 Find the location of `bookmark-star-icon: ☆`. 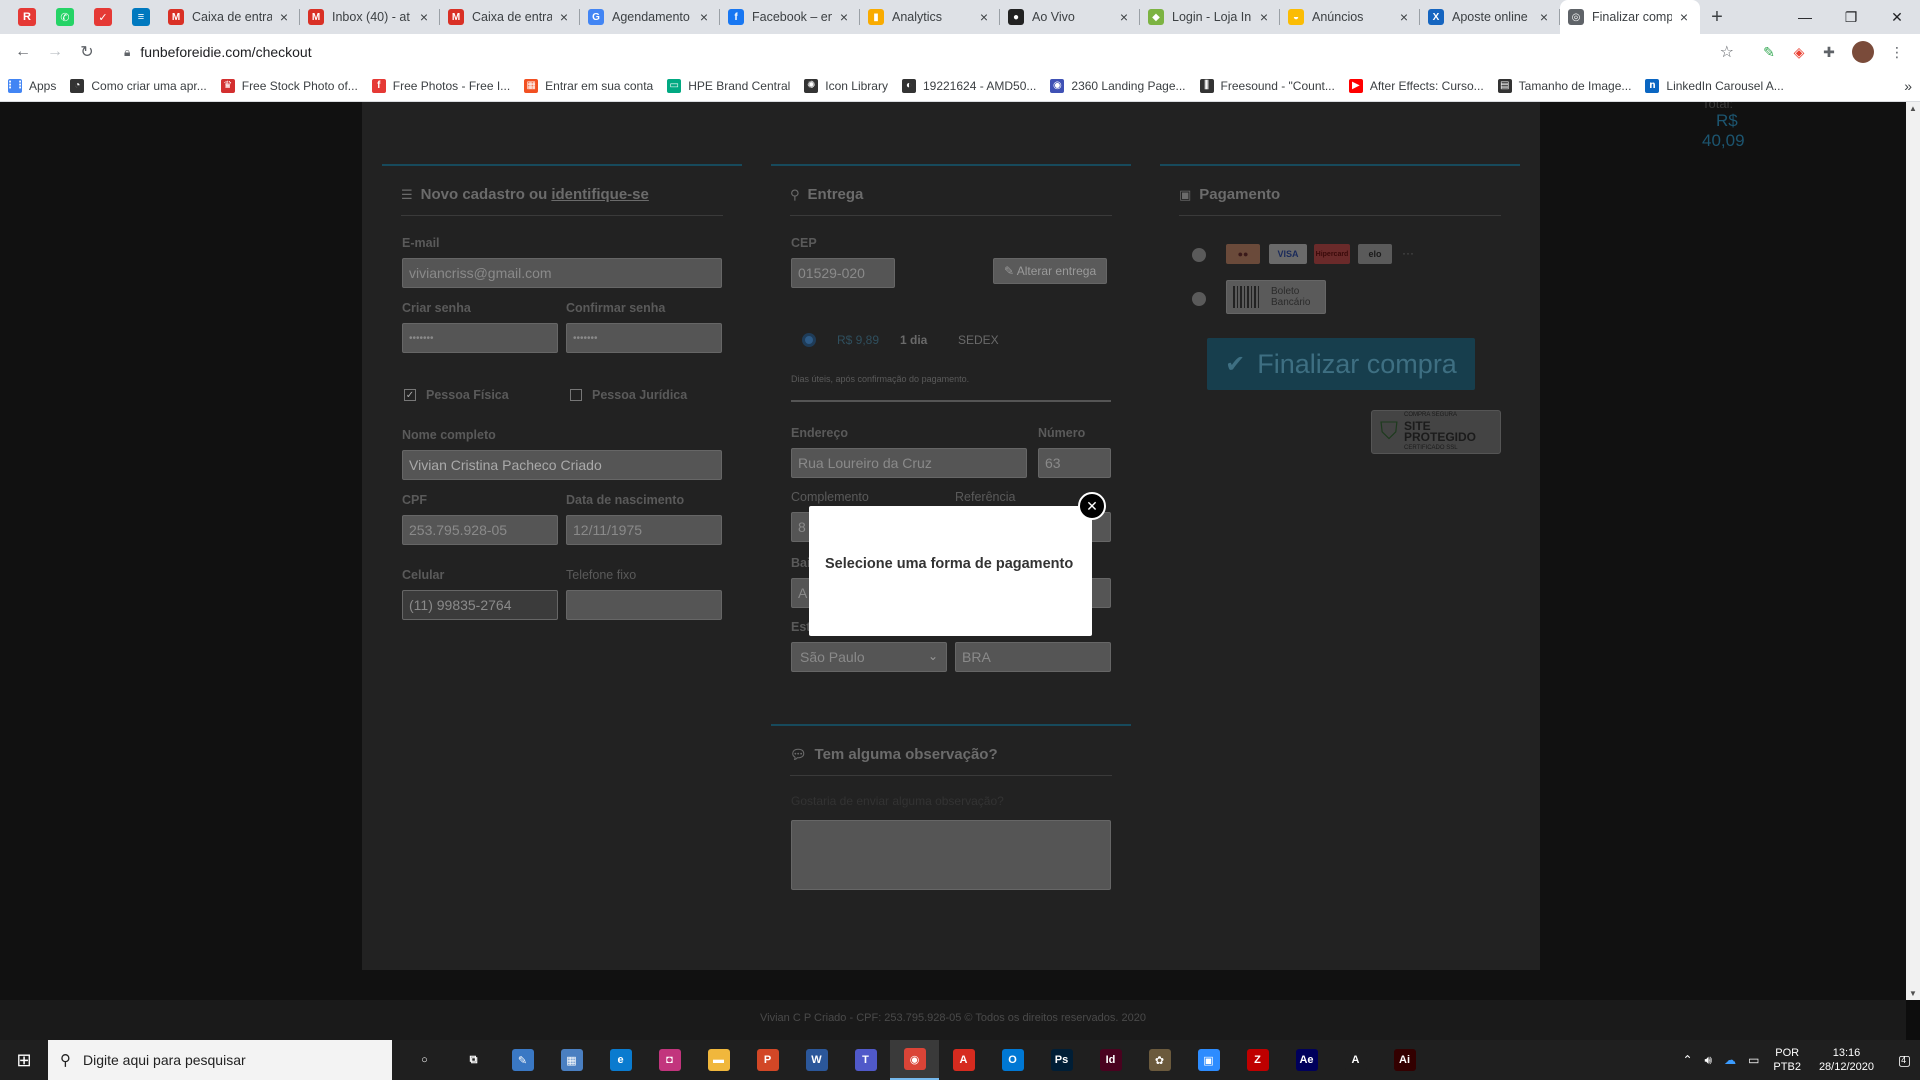

bookmark-star-icon: ☆ is located at coordinates (1727, 52).